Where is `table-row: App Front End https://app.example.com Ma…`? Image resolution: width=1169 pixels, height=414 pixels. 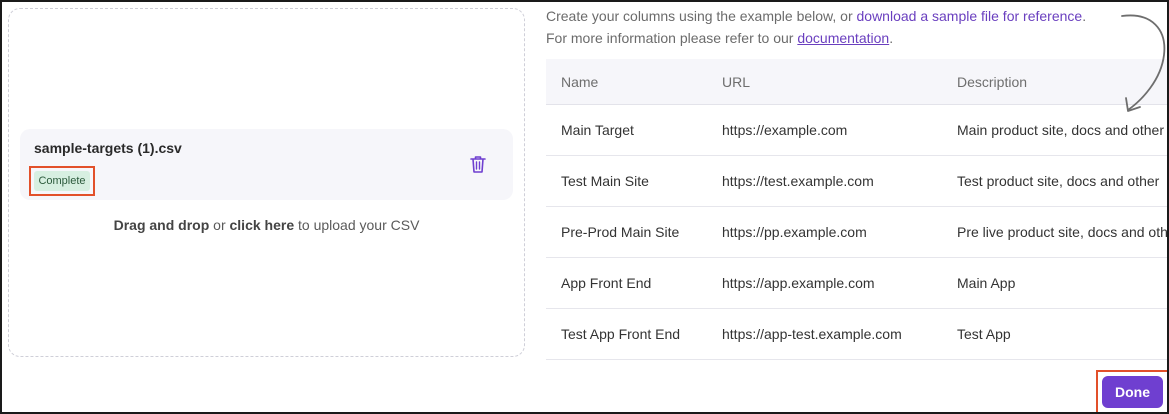
table-row: App Front End https://app.example.com Ma… is located at coordinates (856, 283).